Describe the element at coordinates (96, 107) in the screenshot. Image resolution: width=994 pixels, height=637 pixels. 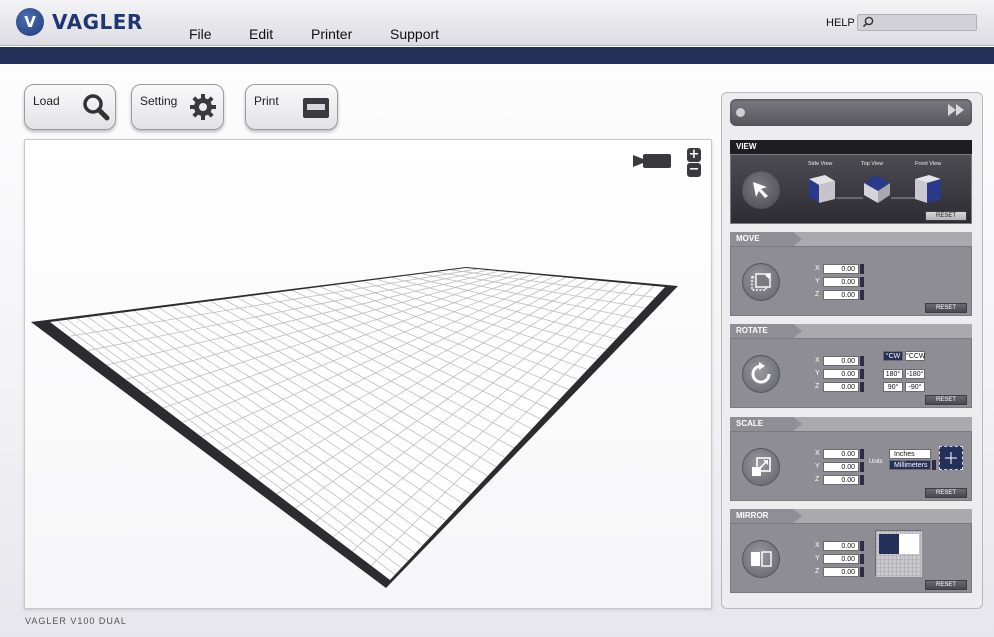
I see `search-icon` at that location.